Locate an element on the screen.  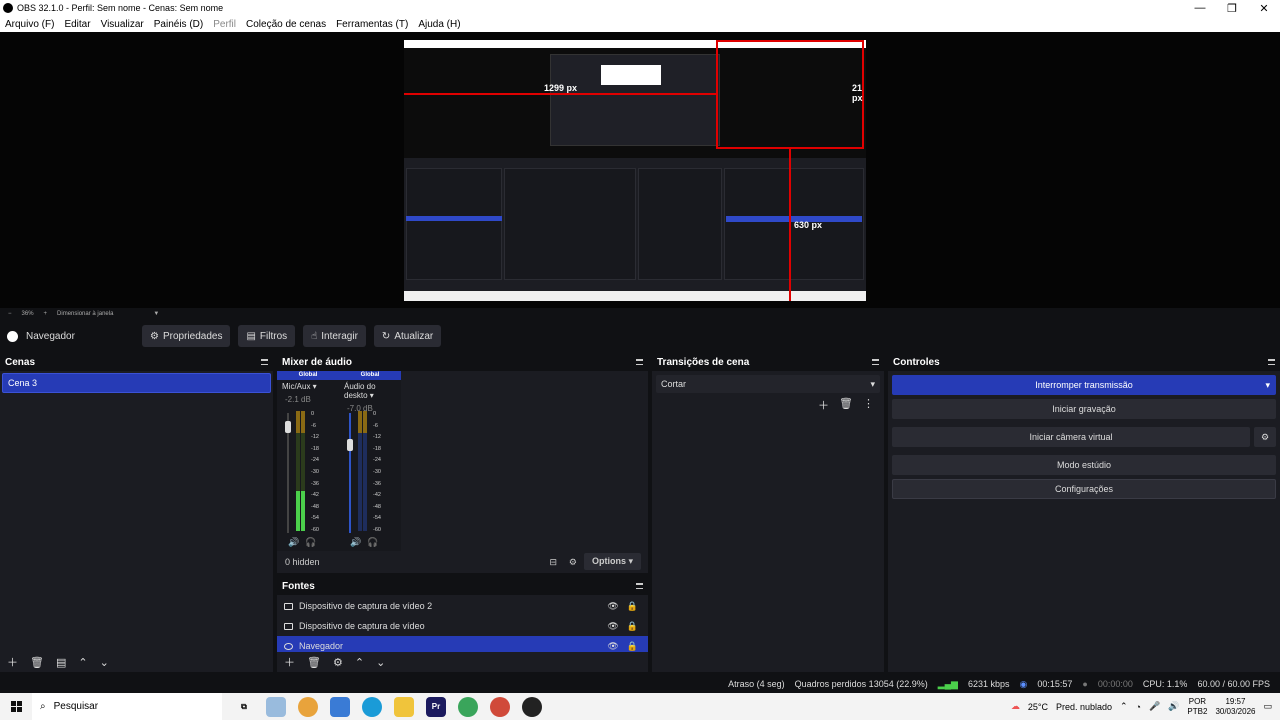
source-item: Dispositivo de captura de vídeo 2 👁 🔒 is located at coordinates (462, 606).